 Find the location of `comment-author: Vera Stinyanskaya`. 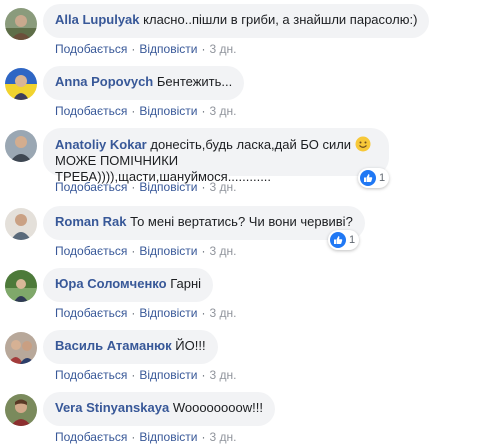

comment-author: Vera Stinyanskaya is located at coordinates (112, 407).